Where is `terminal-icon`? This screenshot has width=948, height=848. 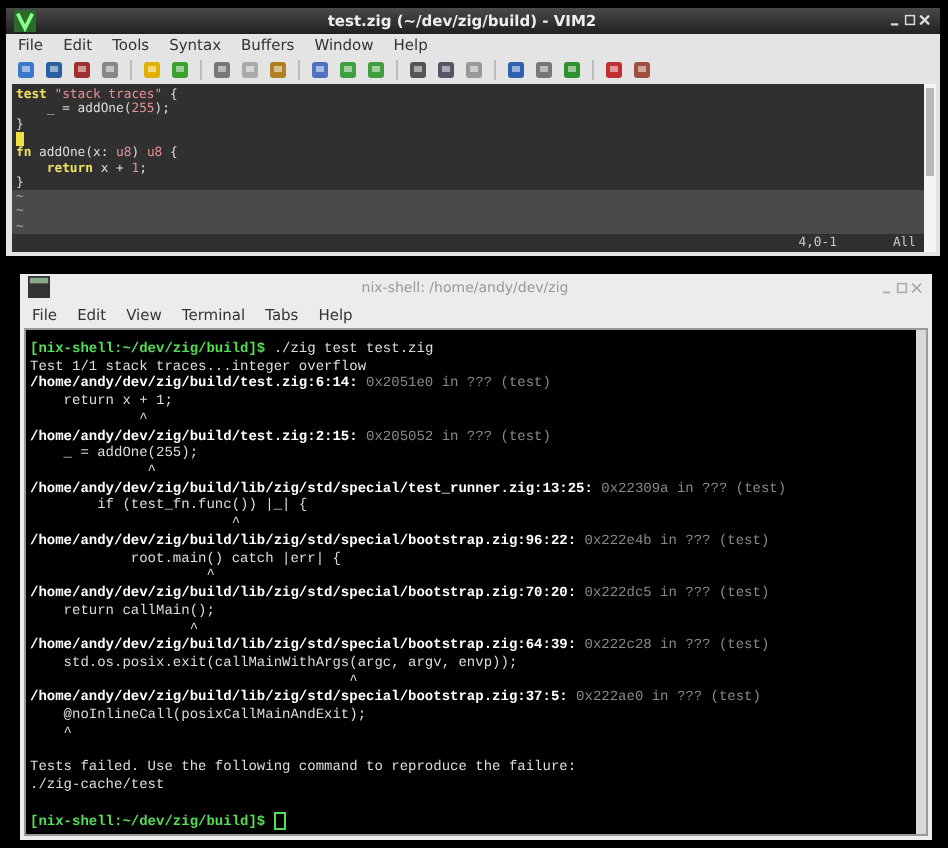
terminal-icon is located at coordinates (39, 287).